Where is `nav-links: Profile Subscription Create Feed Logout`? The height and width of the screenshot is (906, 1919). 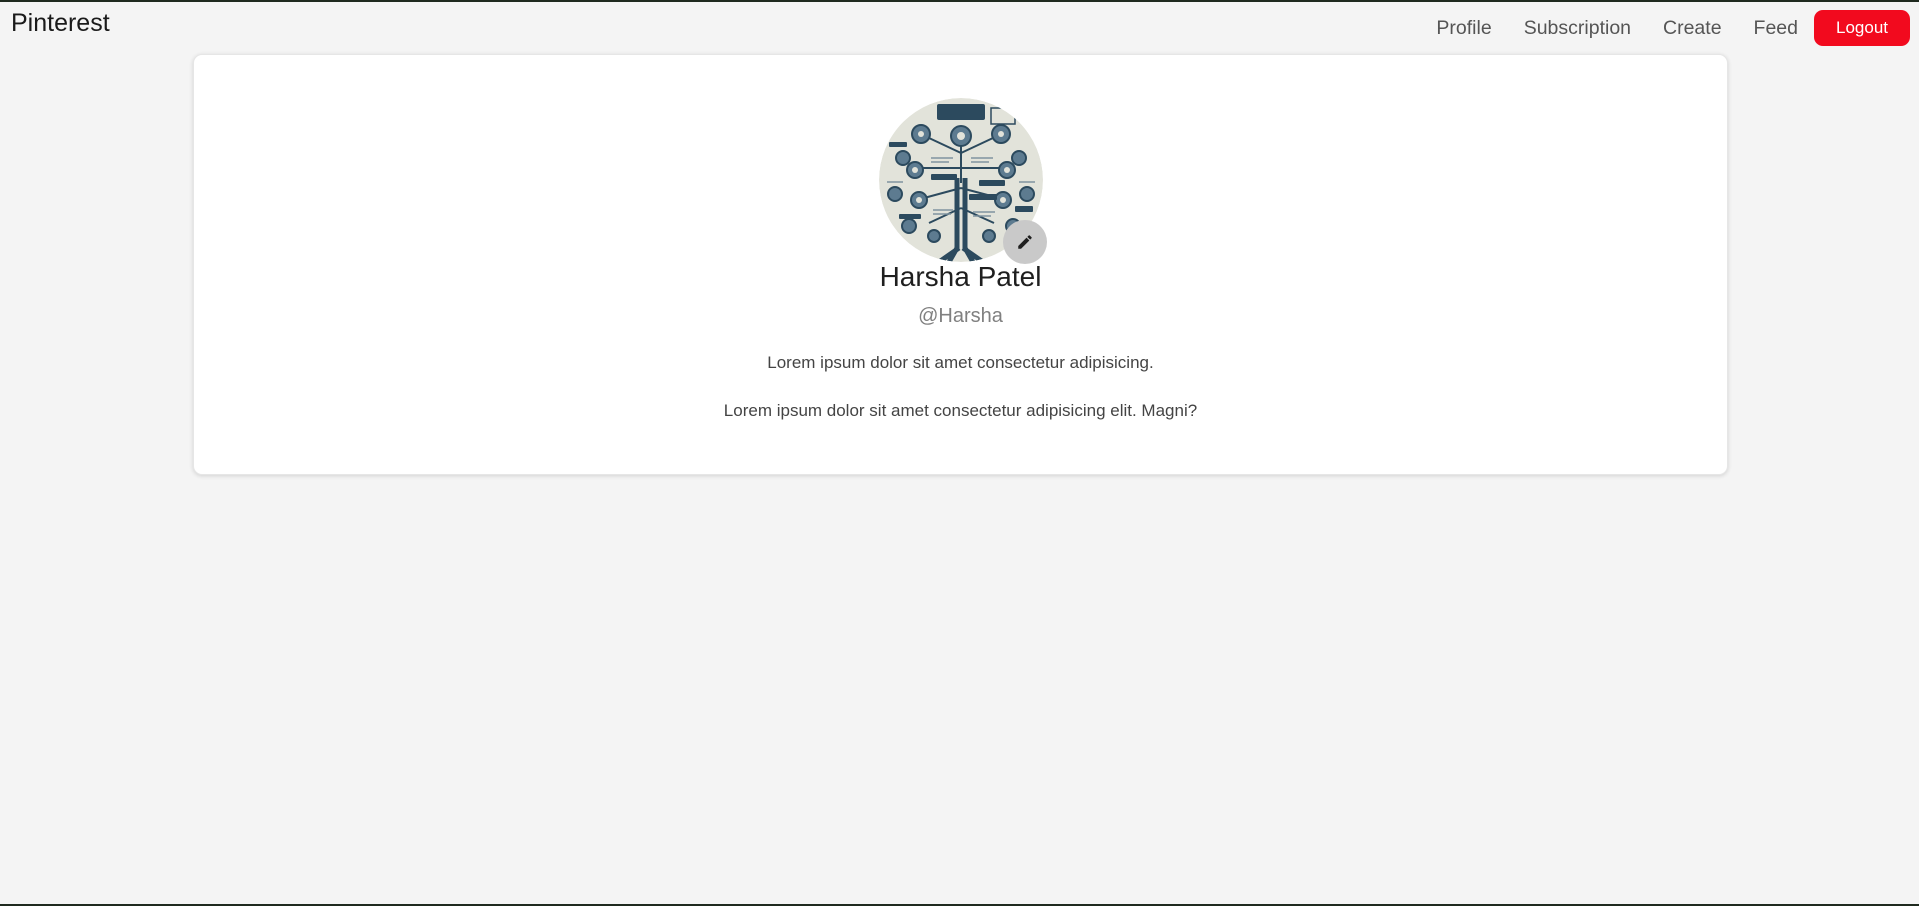 nav-links: Profile Subscription Create Feed Logout is located at coordinates (1677, 28).